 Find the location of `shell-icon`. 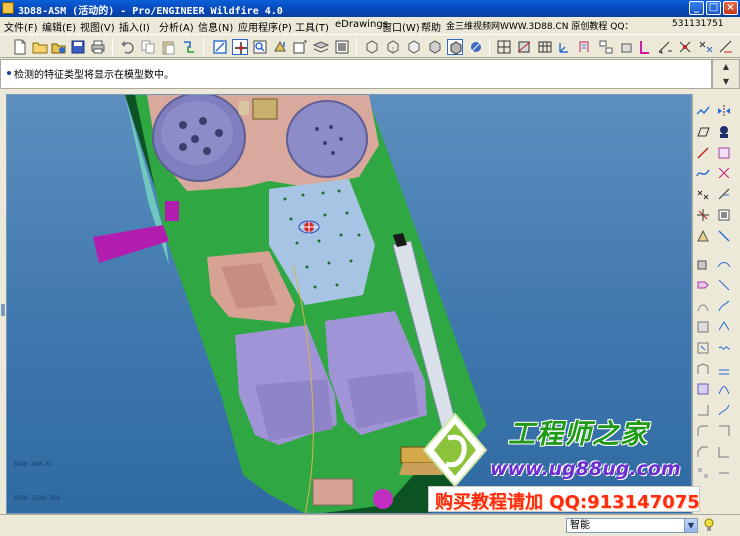

shell-icon is located at coordinates (703, 369).